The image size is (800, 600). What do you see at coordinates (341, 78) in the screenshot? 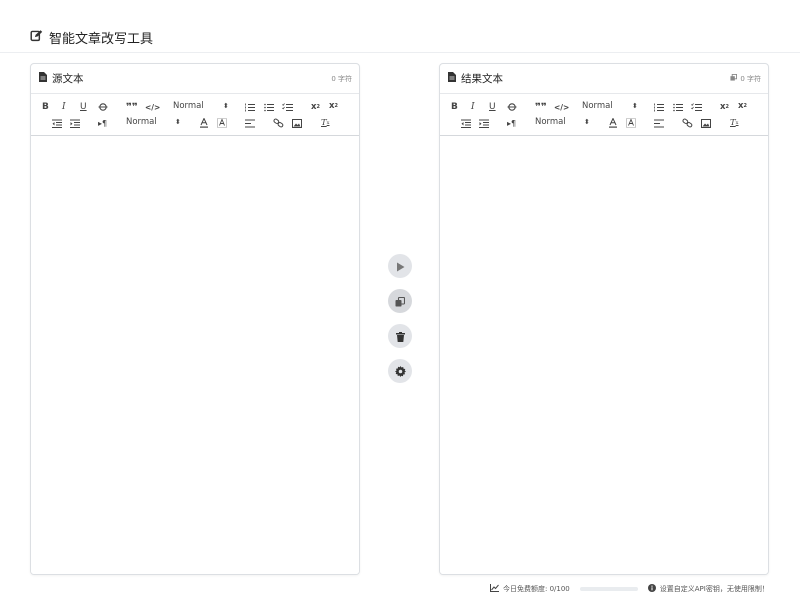
I see `source-char-count: 0 字符` at bounding box center [341, 78].